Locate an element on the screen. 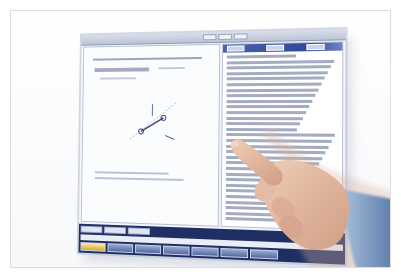  fingertip is located at coordinates (235, 144).